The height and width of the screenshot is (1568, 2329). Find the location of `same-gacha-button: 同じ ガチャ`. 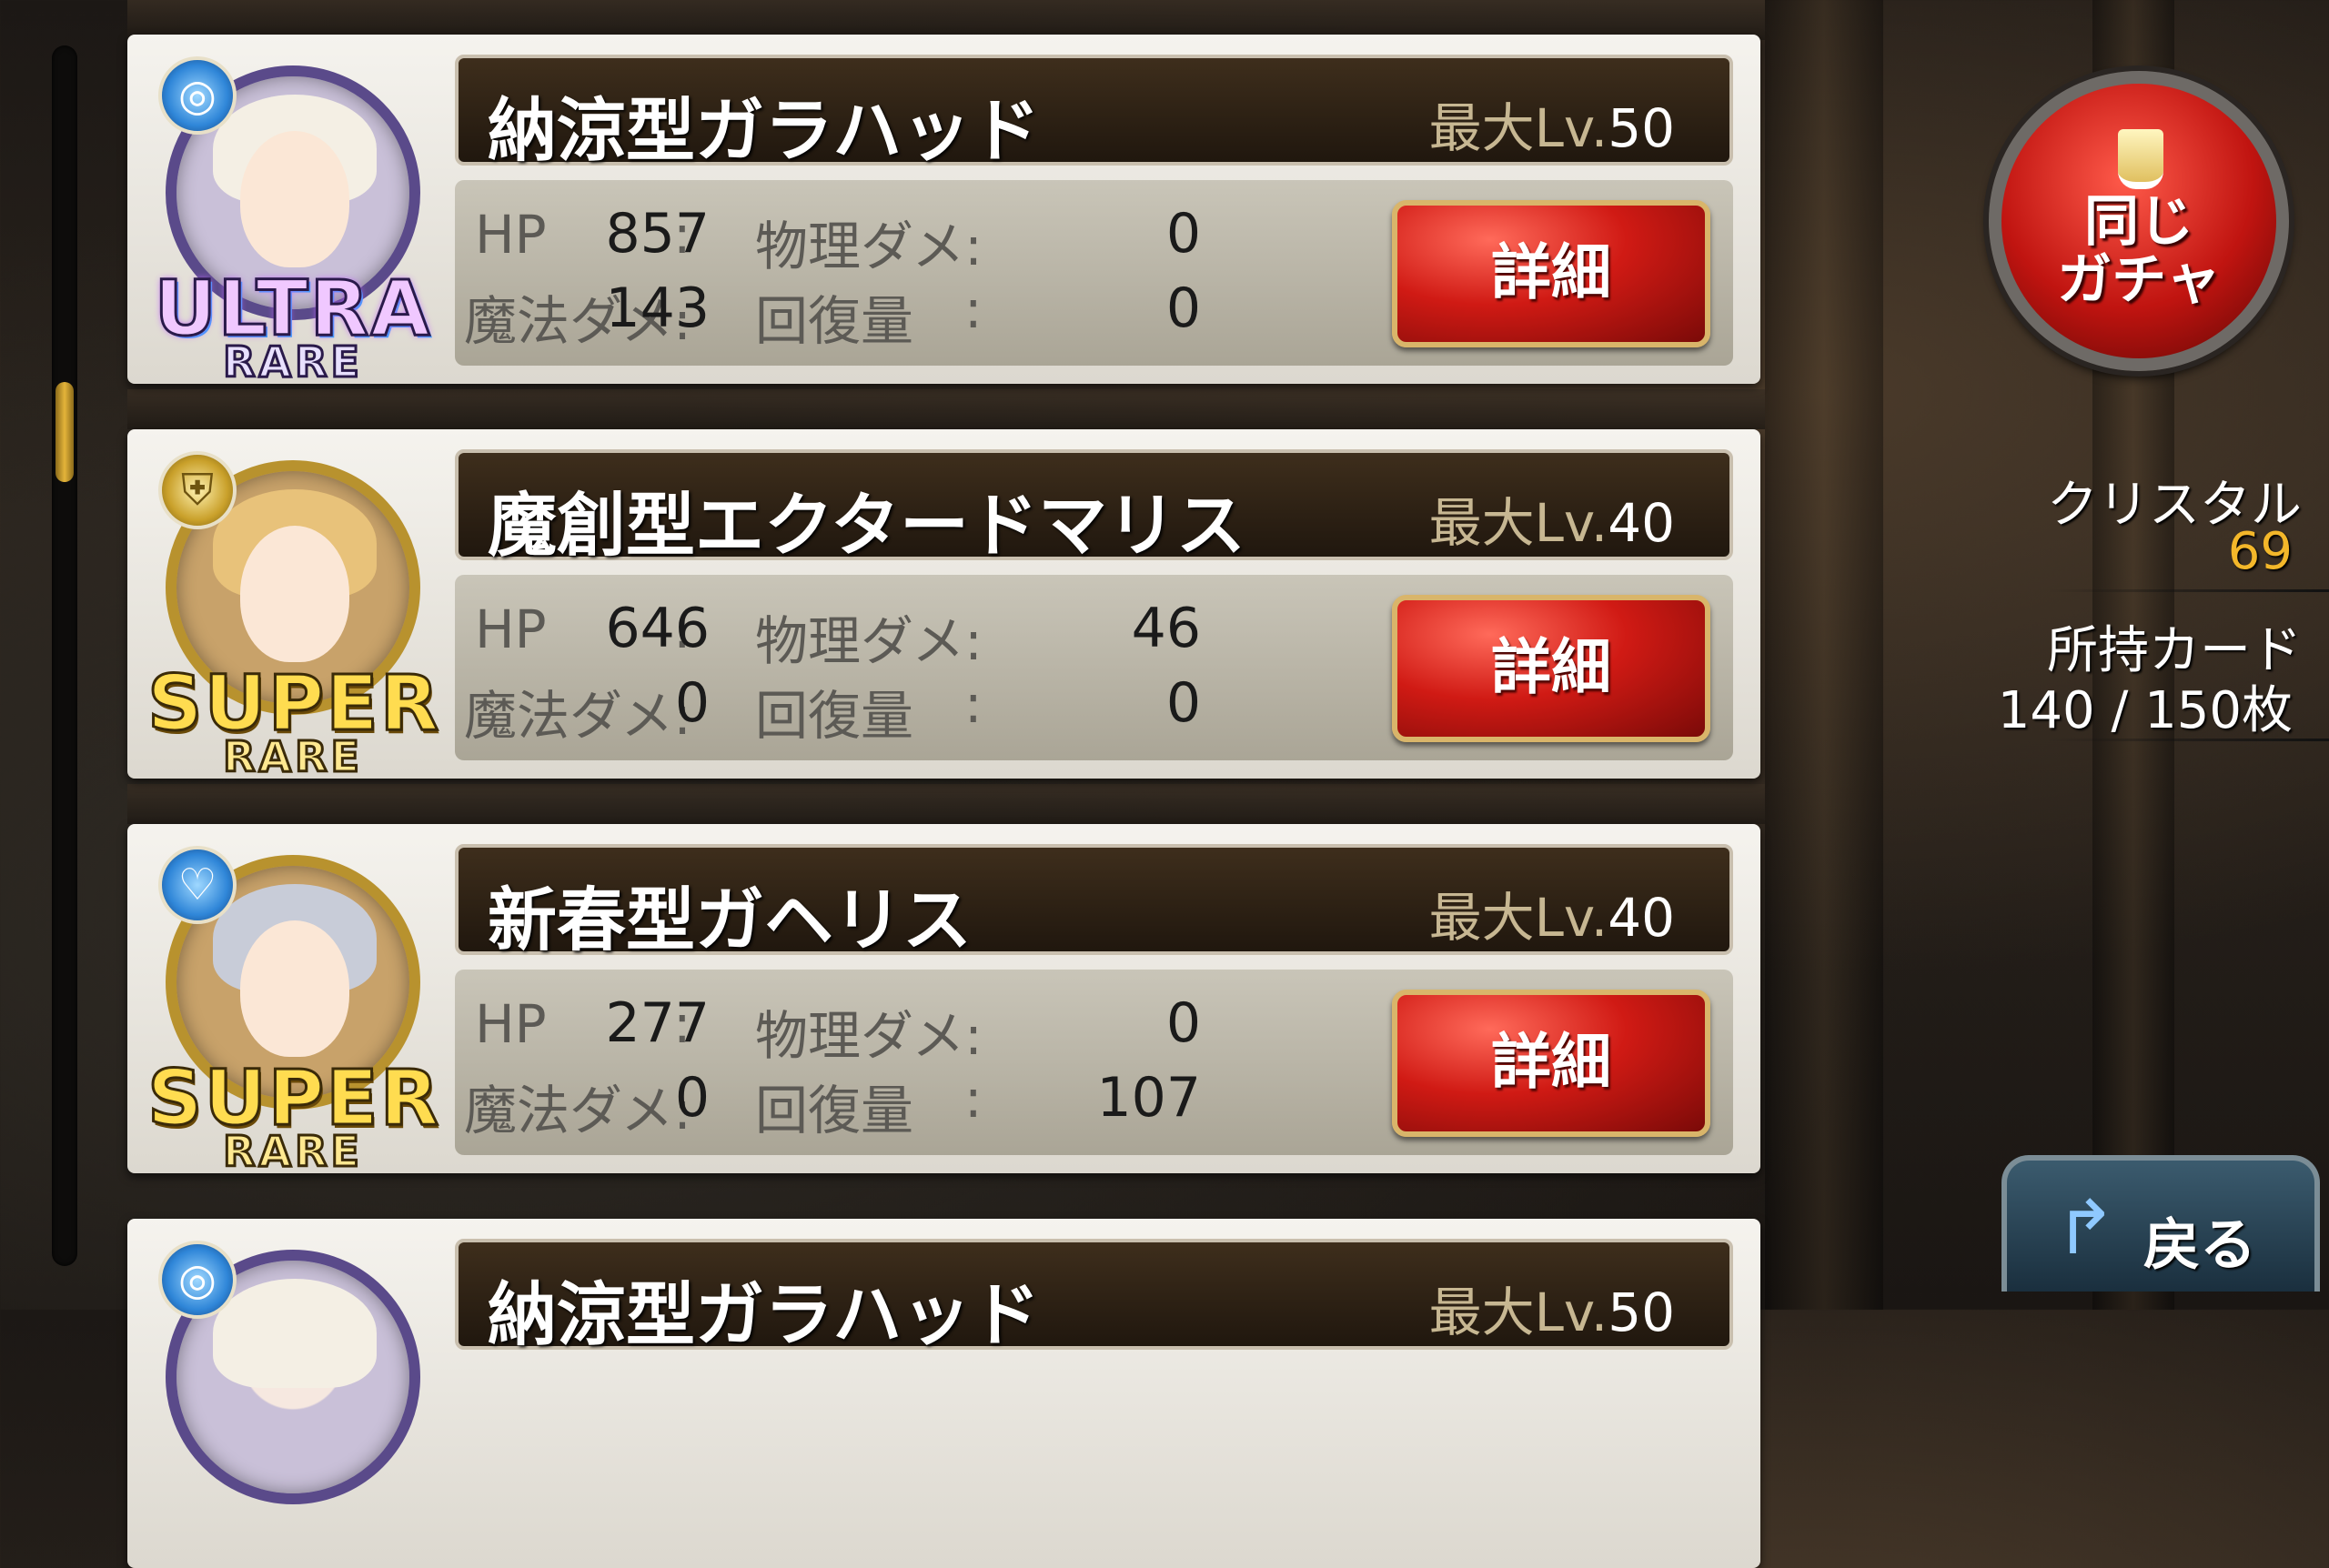

same-gacha-button: 同じ ガチャ is located at coordinates (2139, 221).